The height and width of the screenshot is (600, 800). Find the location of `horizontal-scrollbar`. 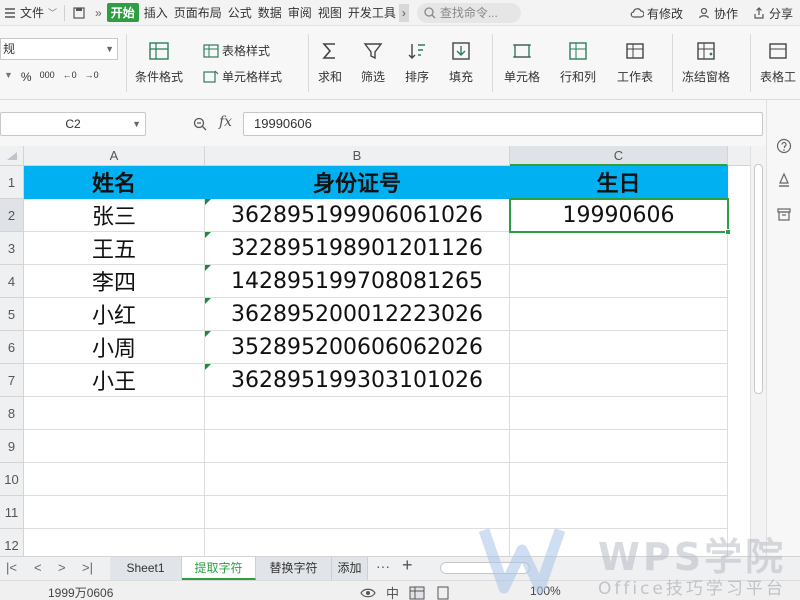

horizontal-scrollbar is located at coordinates (485, 568).